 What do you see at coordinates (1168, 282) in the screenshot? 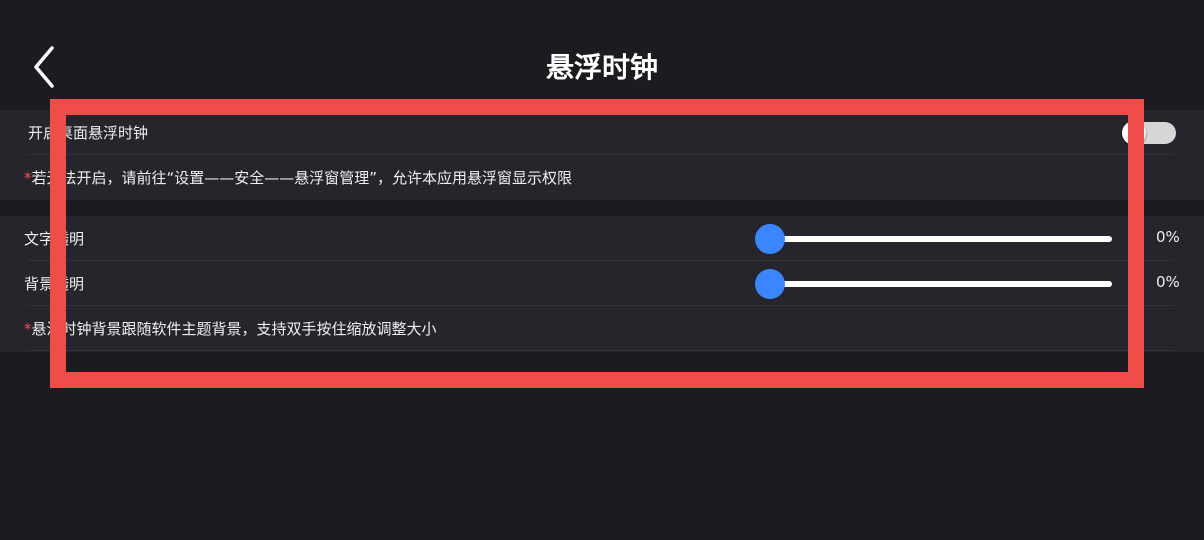
I see `bg-opacity-percent: 0%` at bounding box center [1168, 282].